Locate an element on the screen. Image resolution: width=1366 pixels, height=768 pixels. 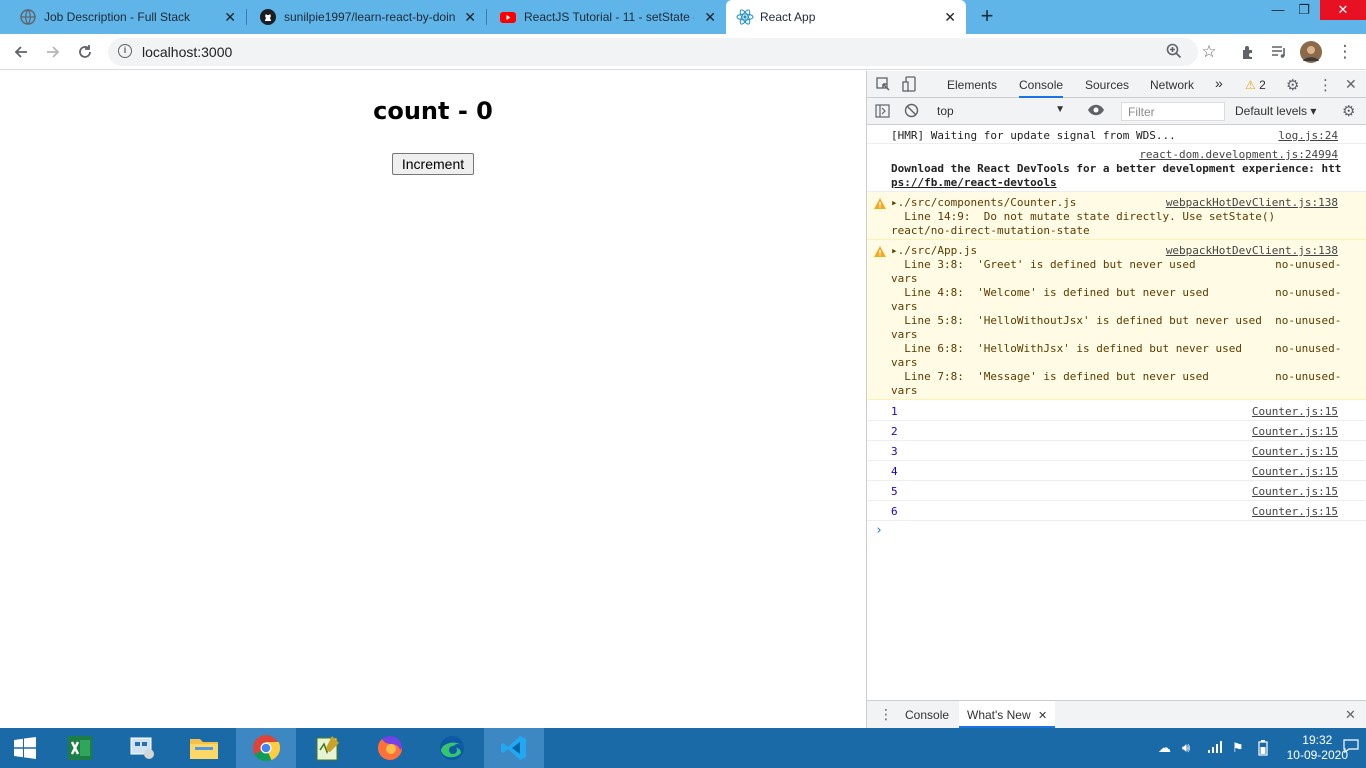
drawer-close-icon: ✕ is located at coordinates (1350, 715).